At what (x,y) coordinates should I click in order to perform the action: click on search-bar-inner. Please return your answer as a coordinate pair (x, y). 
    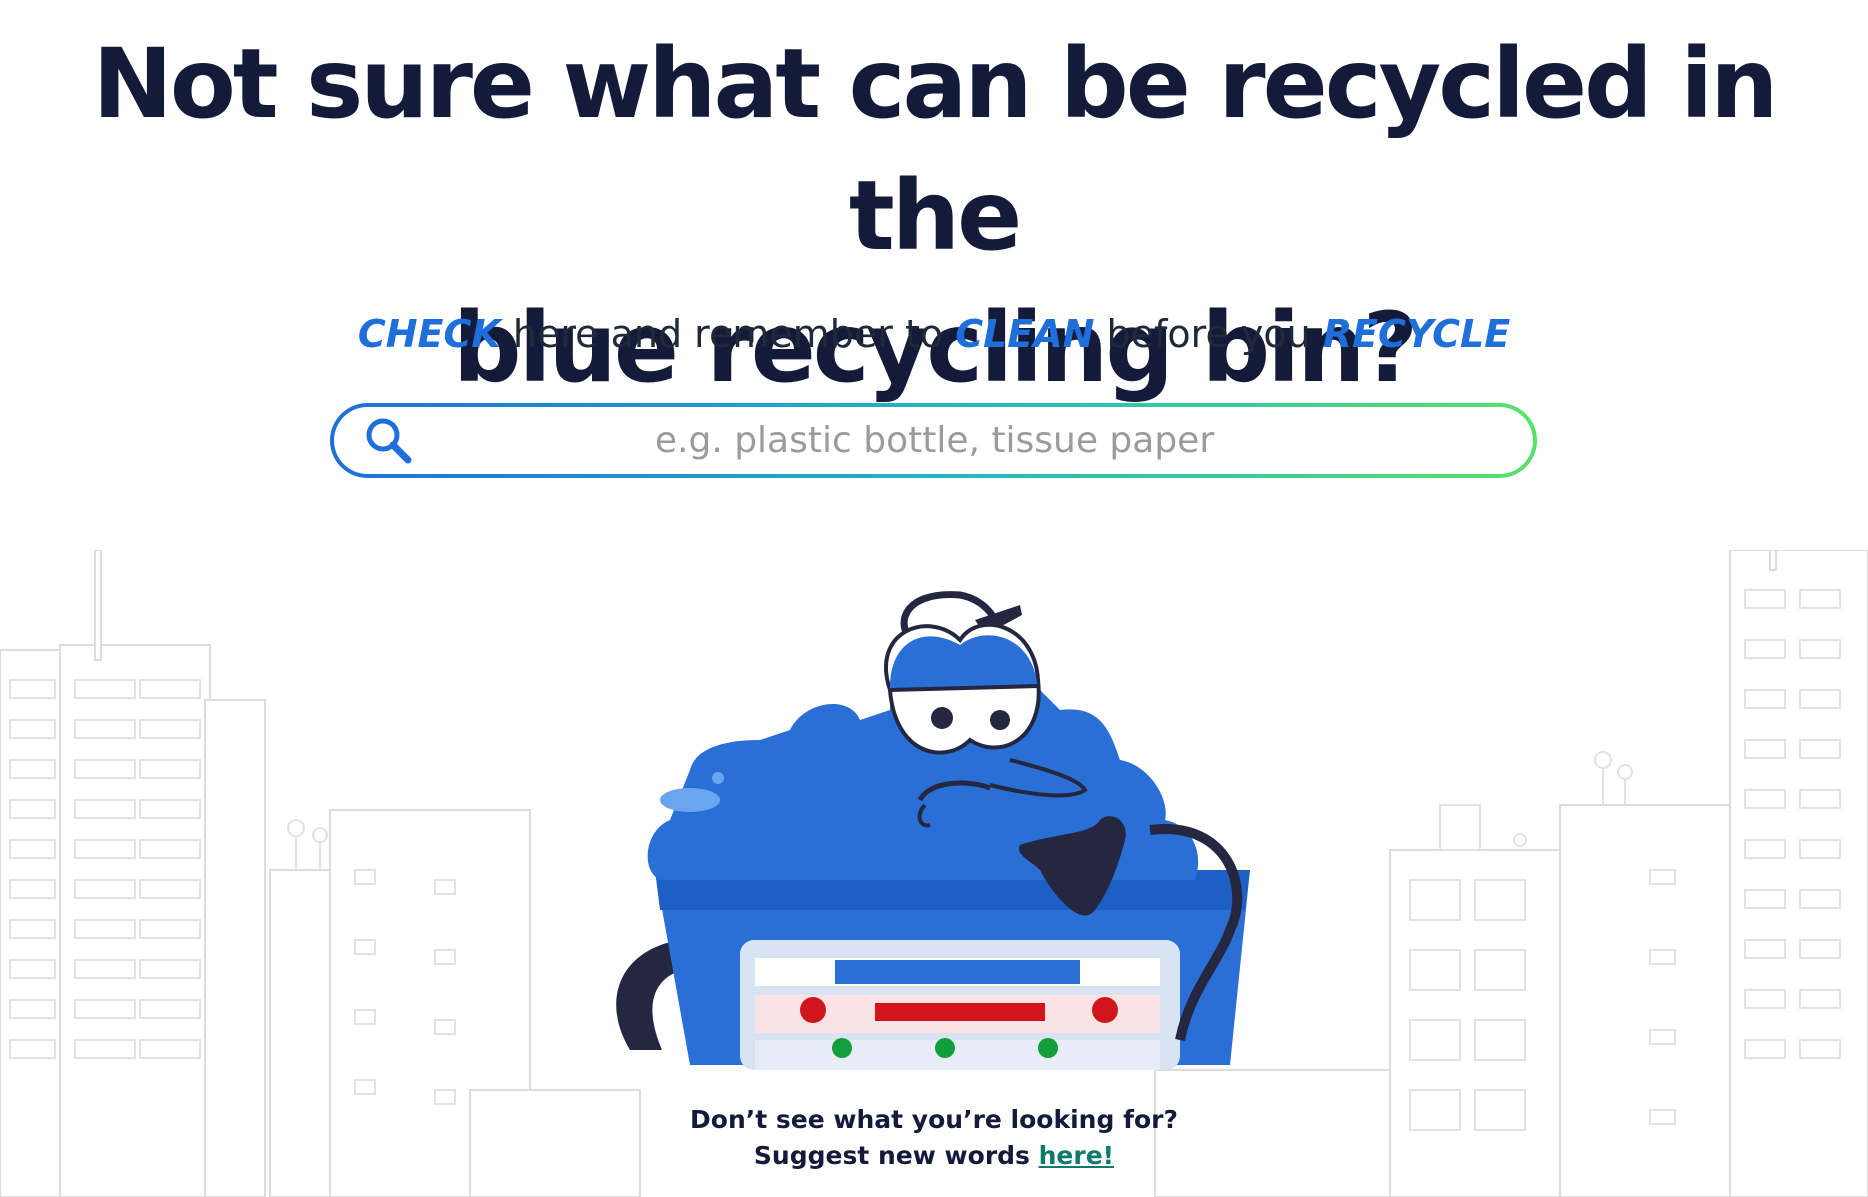
    Looking at the image, I should click on (933, 440).